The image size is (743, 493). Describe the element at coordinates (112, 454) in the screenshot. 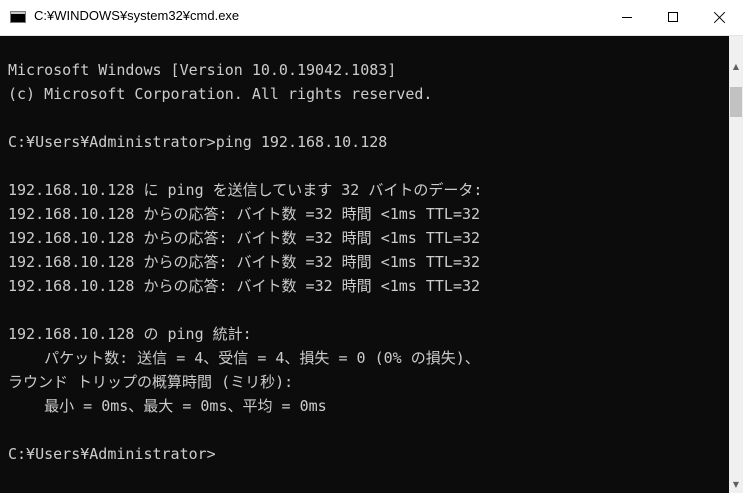

I see `console-prompt: C:¥Users¥Administrator>` at that location.